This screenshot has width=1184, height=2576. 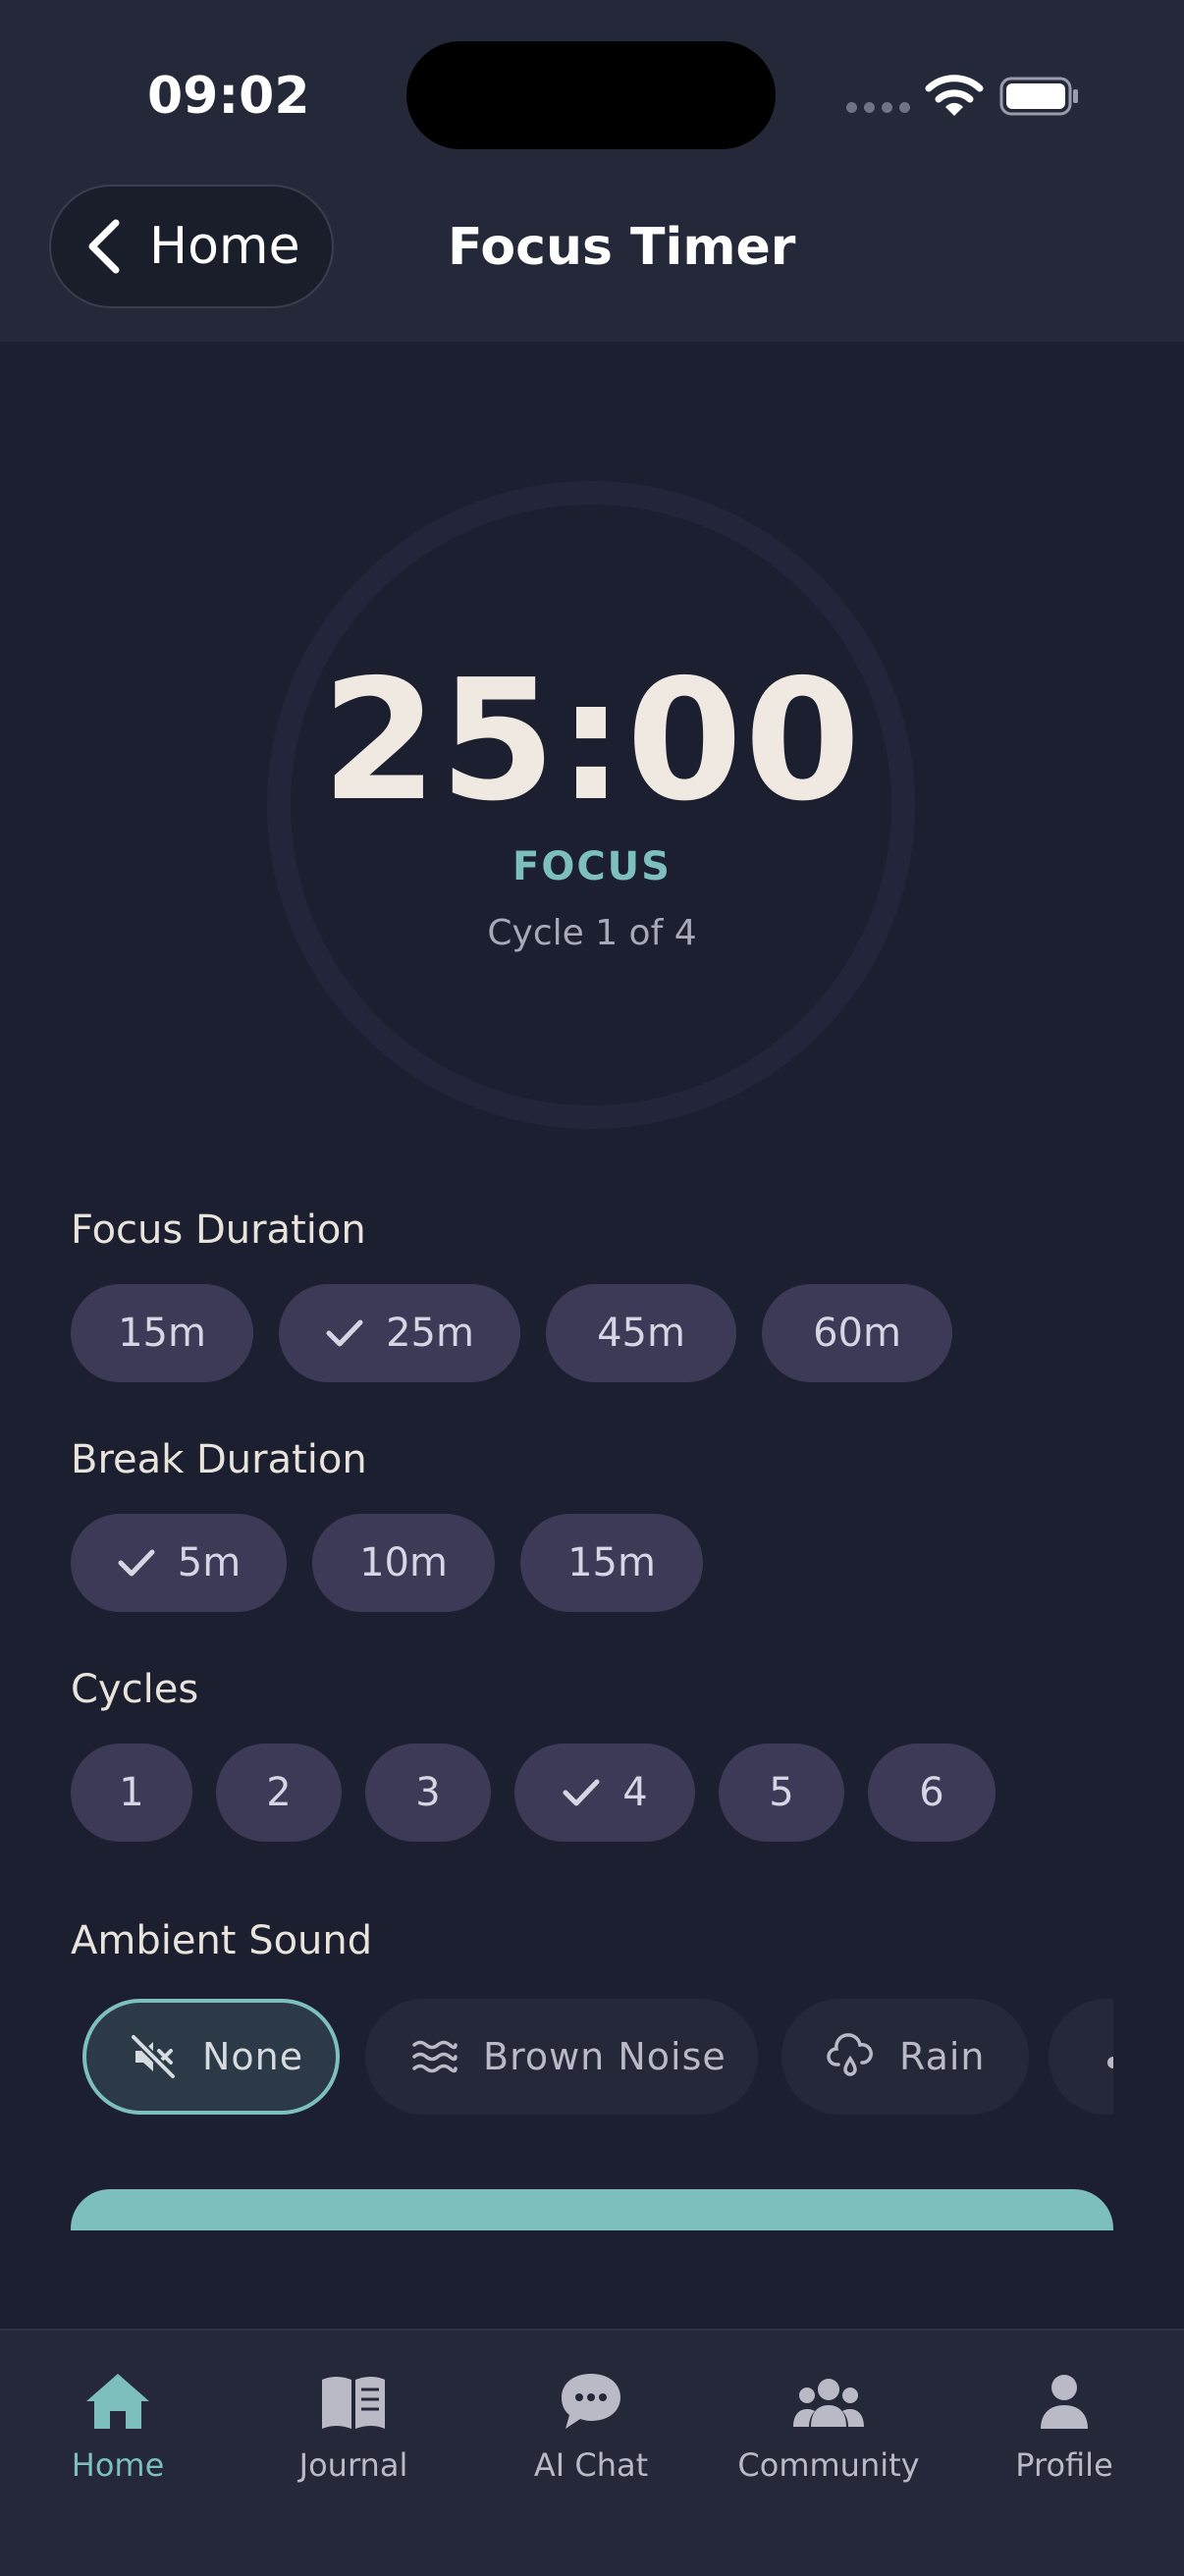 What do you see at coordinates (1110, 2062) in the screenshot?
I see `sound-option-icon` at bounding box center [1110, 2062].